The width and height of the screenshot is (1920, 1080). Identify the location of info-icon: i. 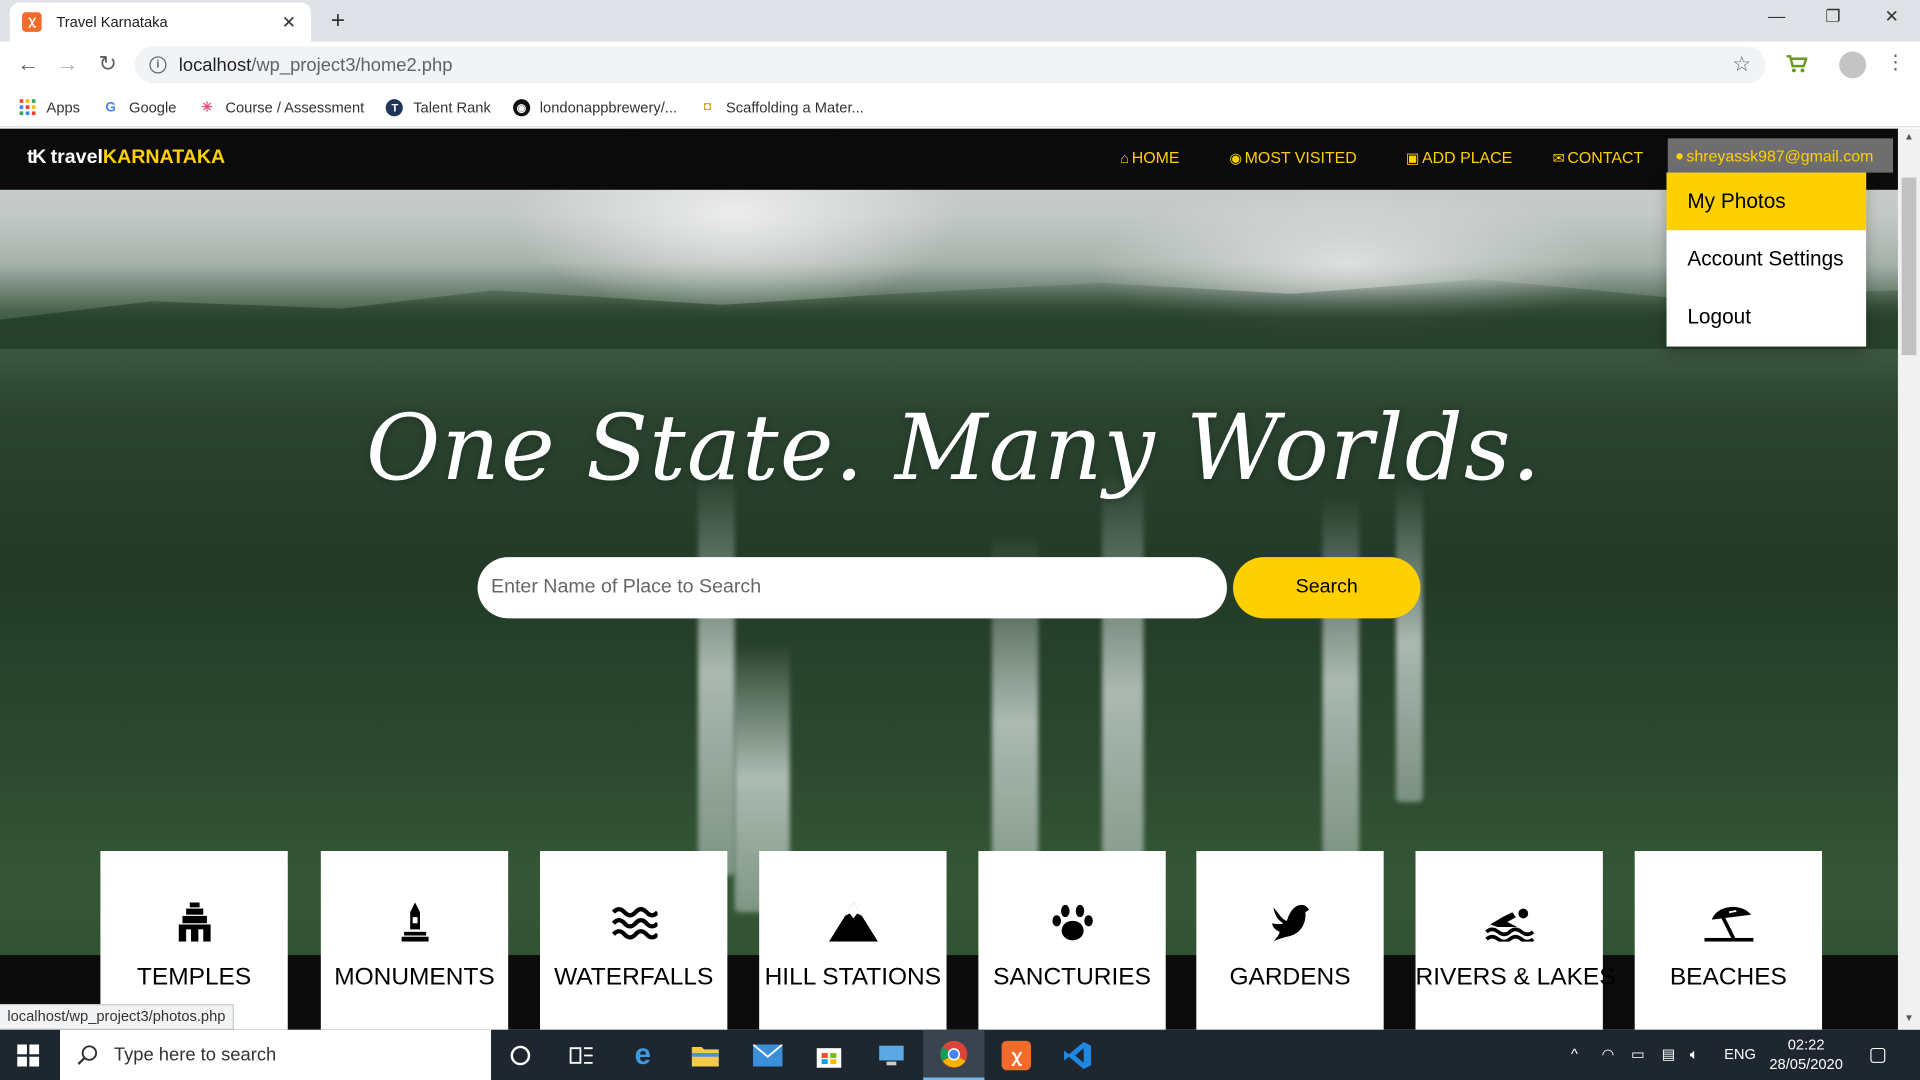
(158, 65).